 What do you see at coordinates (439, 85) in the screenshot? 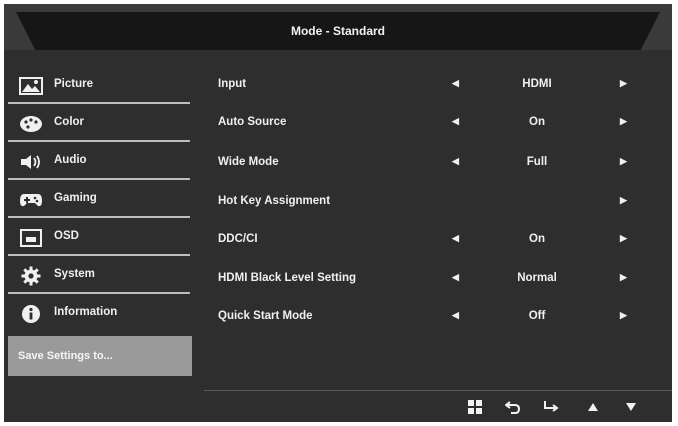
I see `setting-row-input: Input ◀ HDMI ▶` at bounding box center [439, 85].